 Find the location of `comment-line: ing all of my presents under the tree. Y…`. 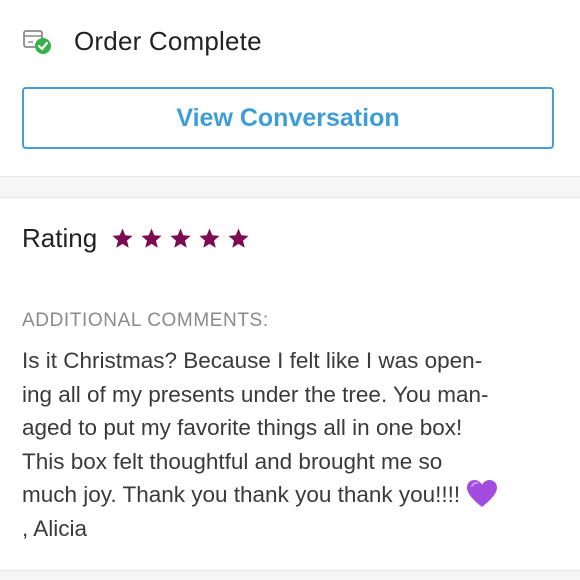

comment-line: ing all of my presents under the tree. Y… is located at coordinates (255, 394).